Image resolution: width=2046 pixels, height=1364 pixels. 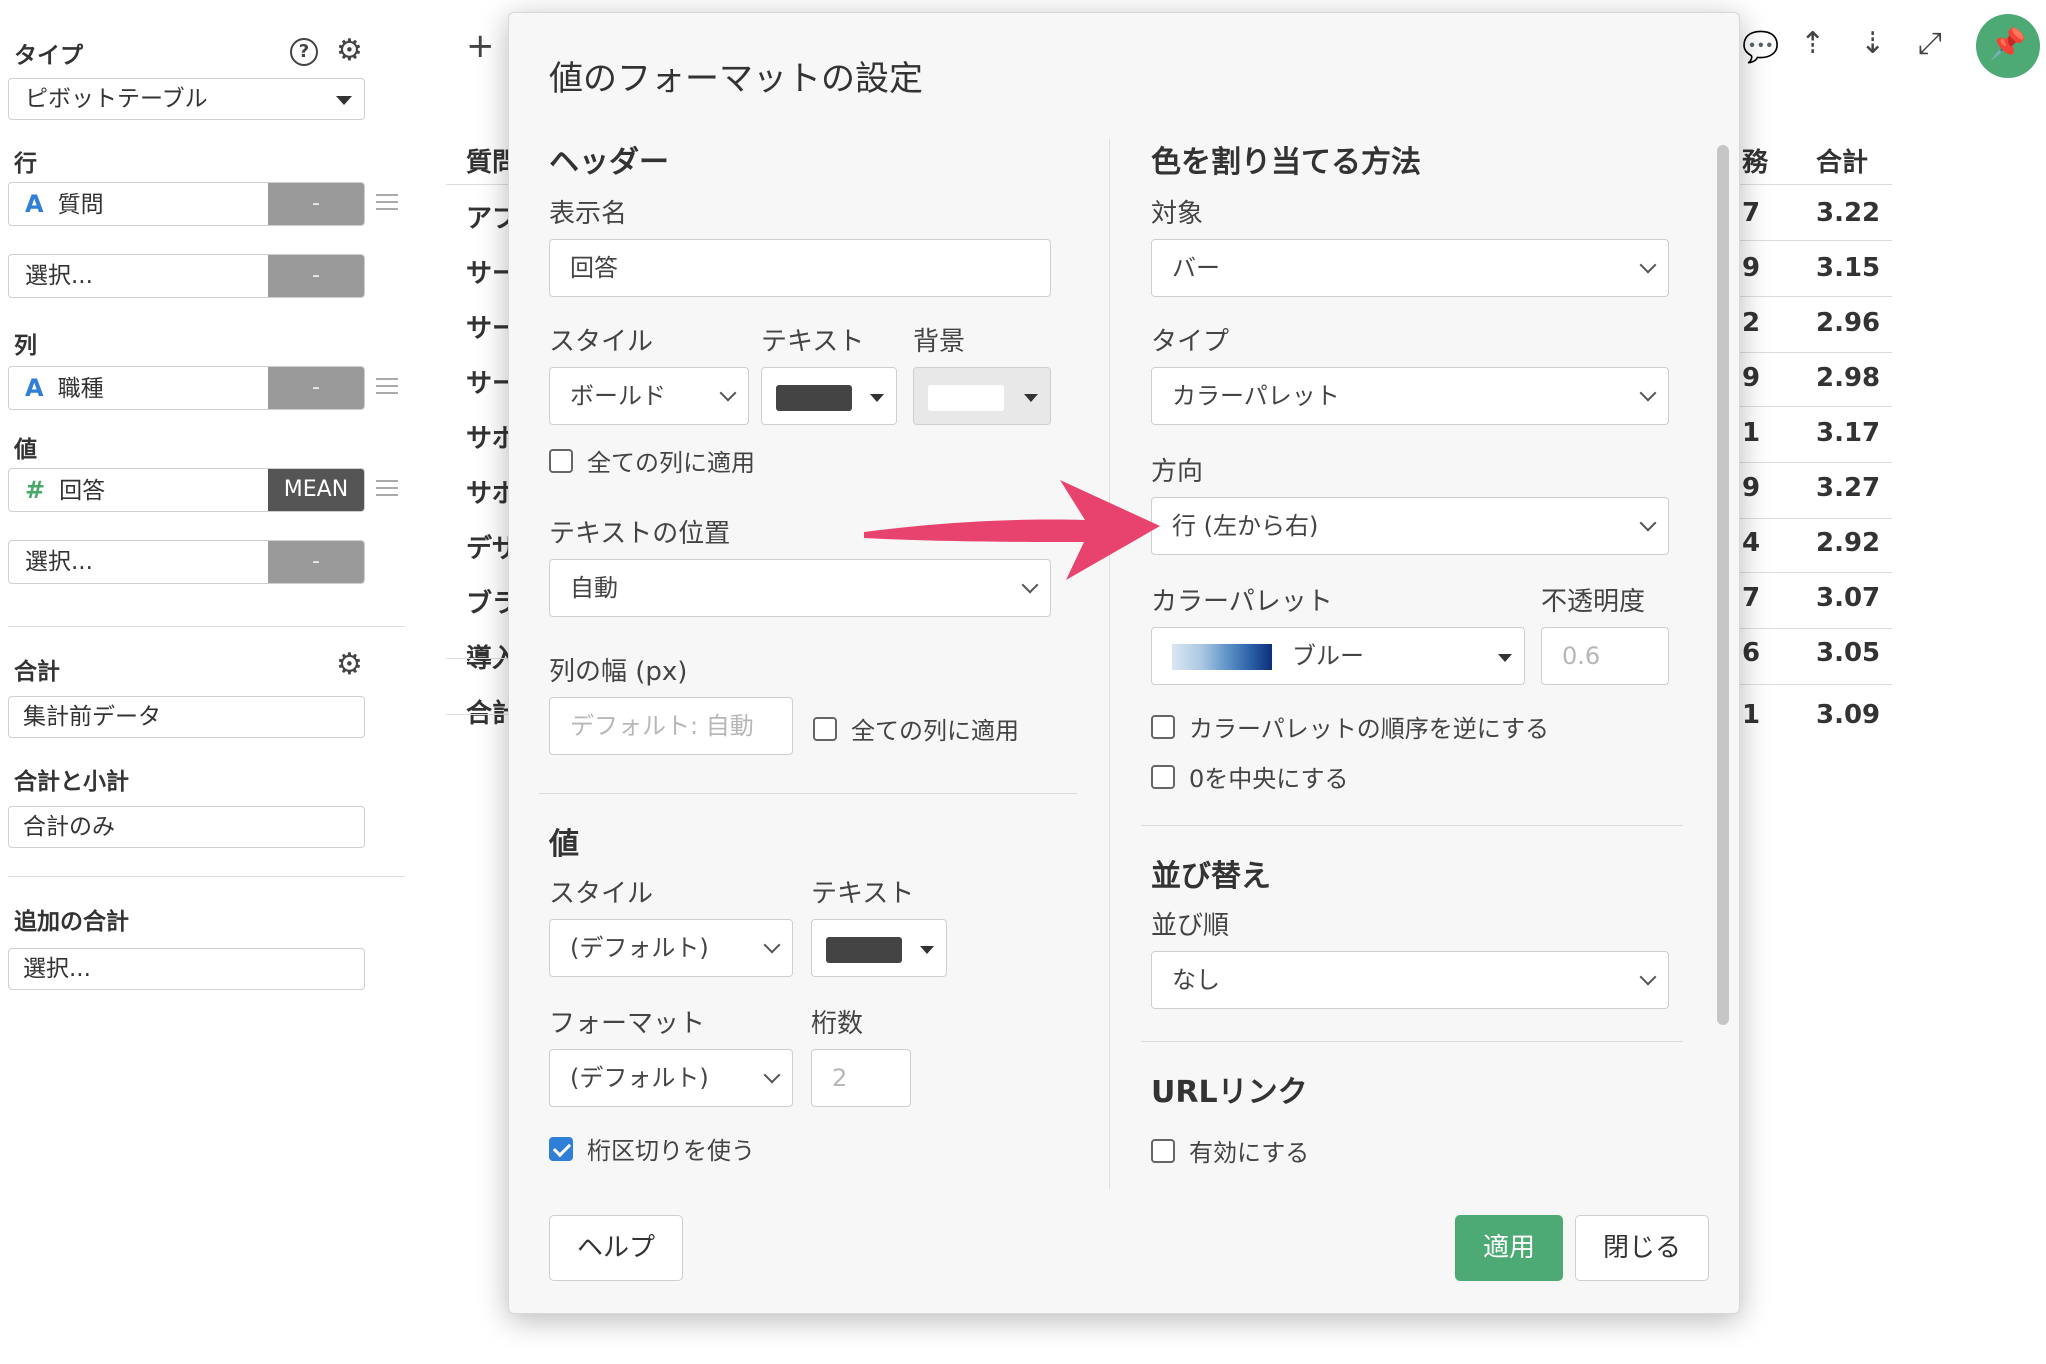 What do you see at coordinates (316, 562) in the screenshot?
I see `value-select-button: -` at bounding box center [316, 562].